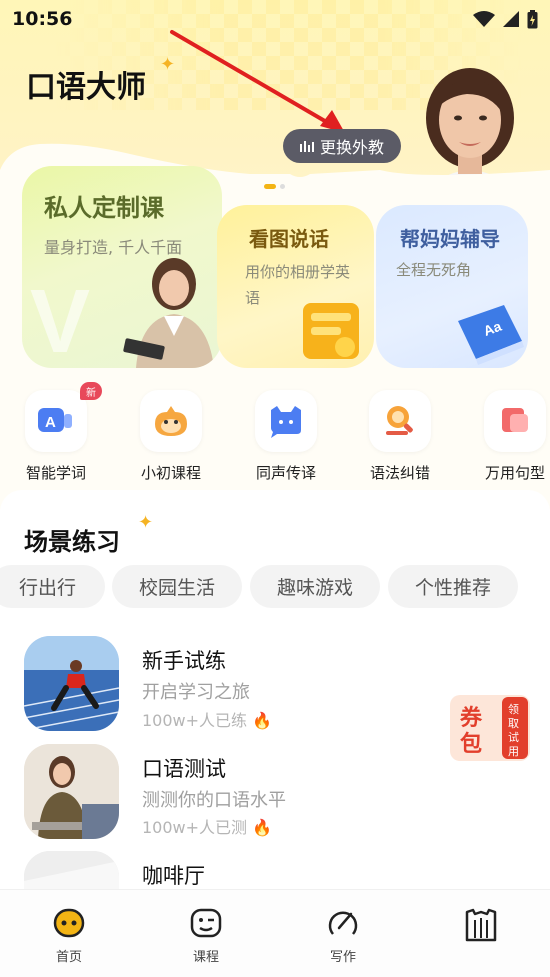  What do you see at coordinates (514, 473) in the screenshot?
I see `quick-action-label: 万用句型` at bounding box center [514, 473].